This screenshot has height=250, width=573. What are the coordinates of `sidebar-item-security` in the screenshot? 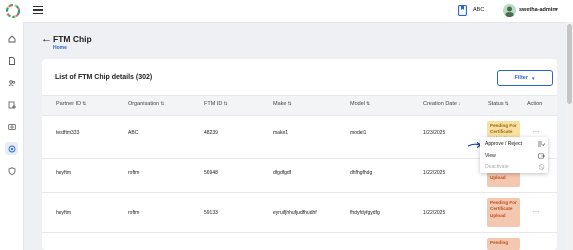 It's located at (11, 170).